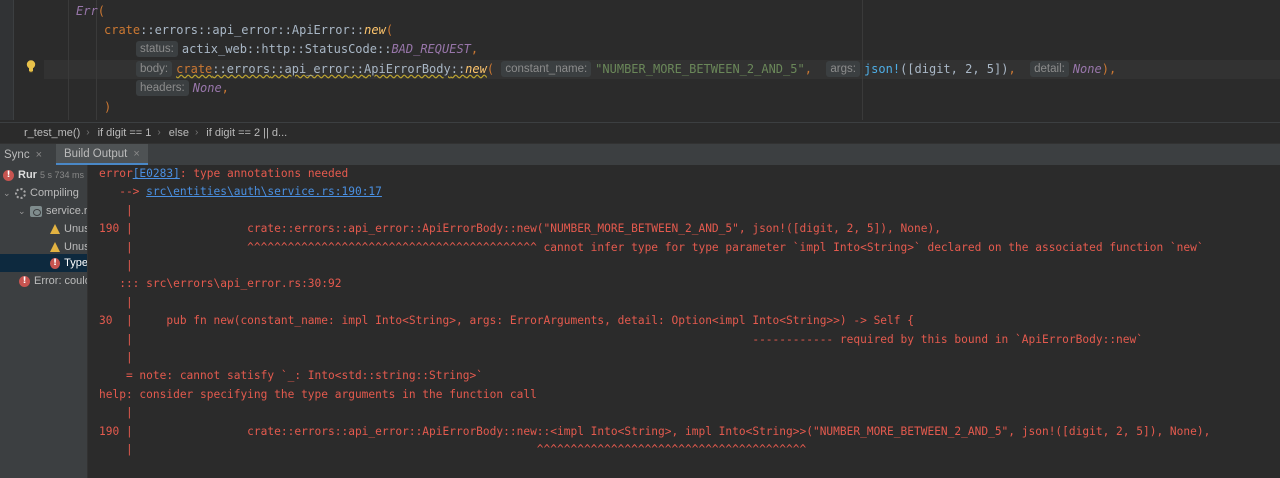 Image resolution: width=1280 pixels, height=478 pixels. I want to click on tree-item-compiling: ⌄ Compiling, so click(41, 193).